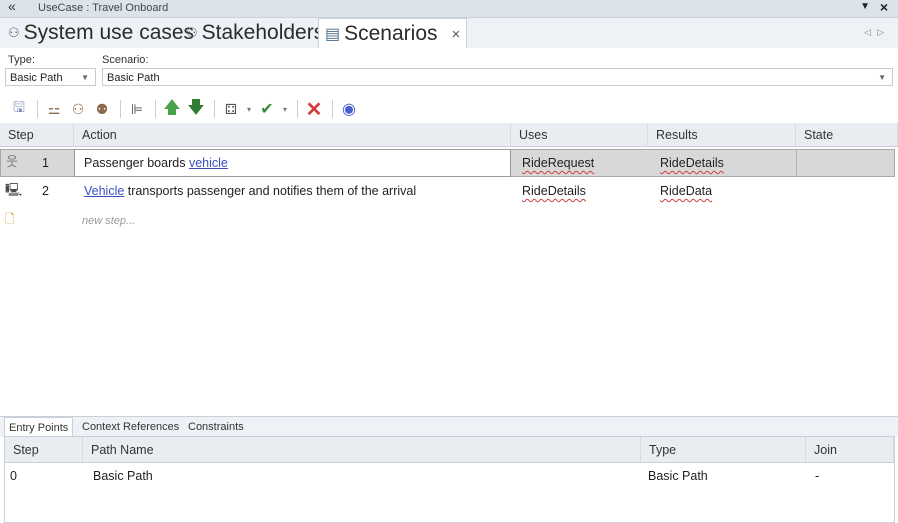 The height and width of the screenshot is (523, 898). What do you see at coordinates (14, 189) in the screenshot?
I see `system-icon: 🖳` at bounding box center [14, 189].